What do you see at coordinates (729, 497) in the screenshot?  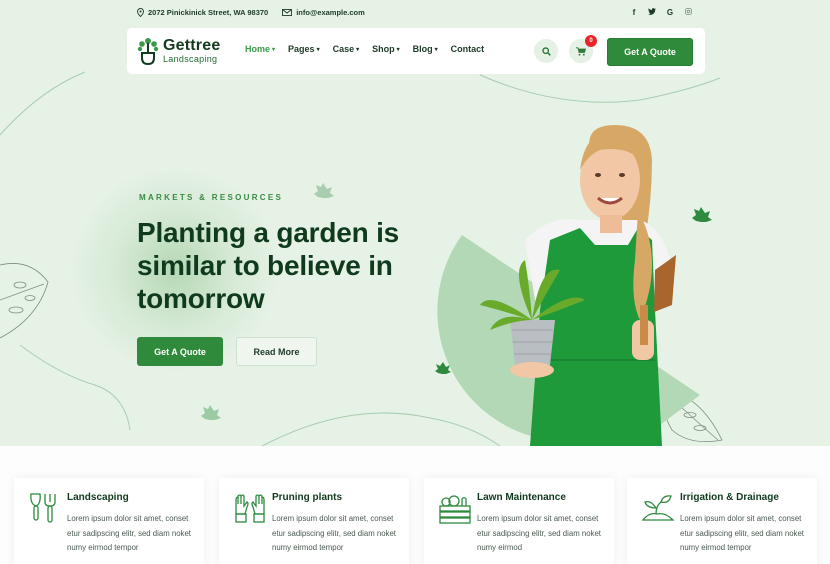 I see `service-title: Irrigation & Drainage` at bounding box center [729, 497].